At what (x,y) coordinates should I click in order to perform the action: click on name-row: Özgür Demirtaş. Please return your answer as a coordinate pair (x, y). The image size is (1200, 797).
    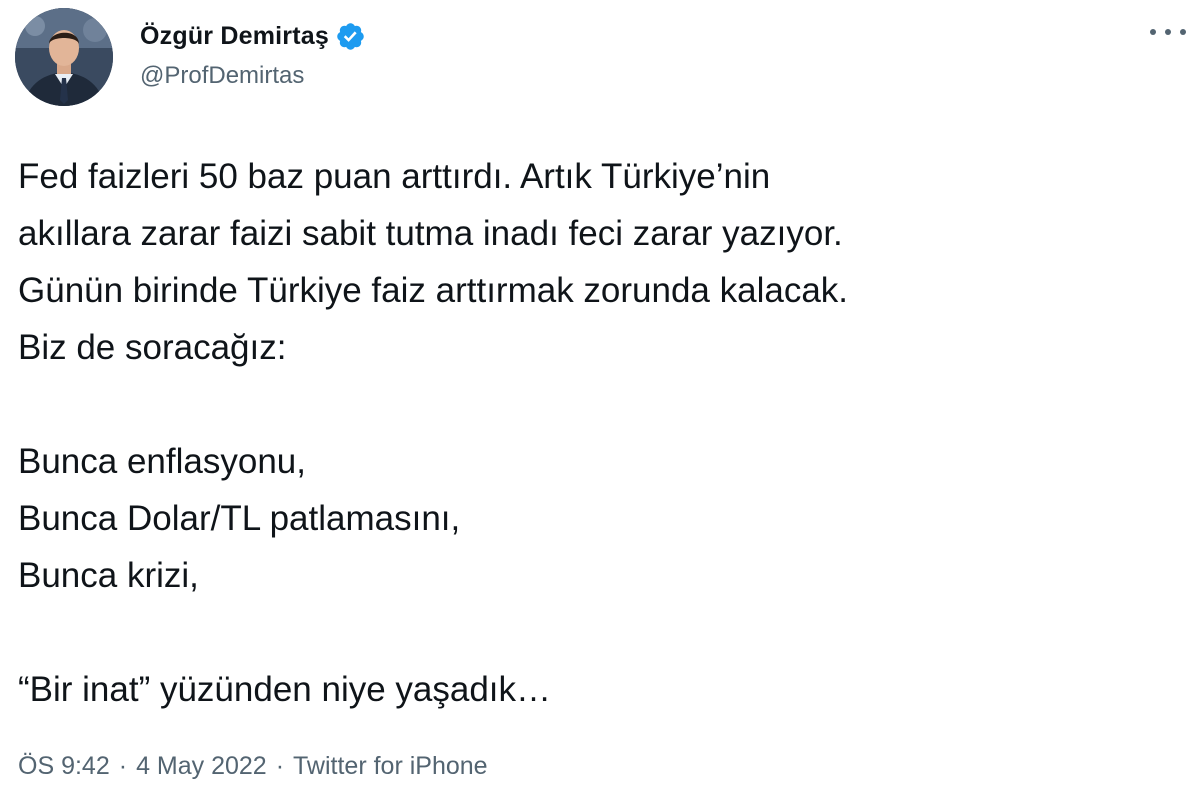
    Looking at the image, I should click on (253, 36).